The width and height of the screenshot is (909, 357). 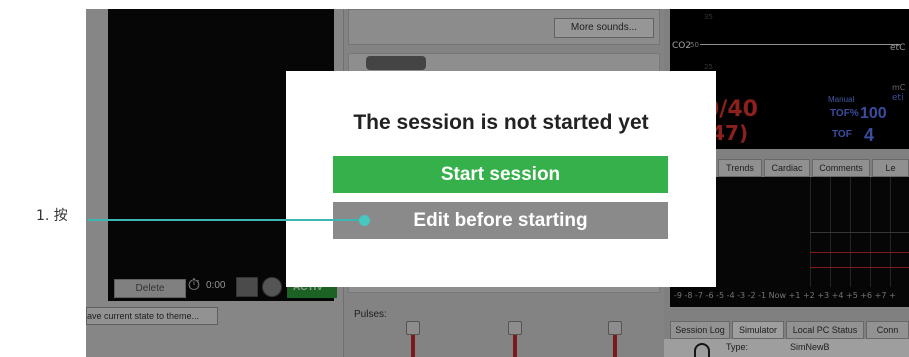 I want to click on tab-cardiac: Cardiac, so click(x=787, y=168).